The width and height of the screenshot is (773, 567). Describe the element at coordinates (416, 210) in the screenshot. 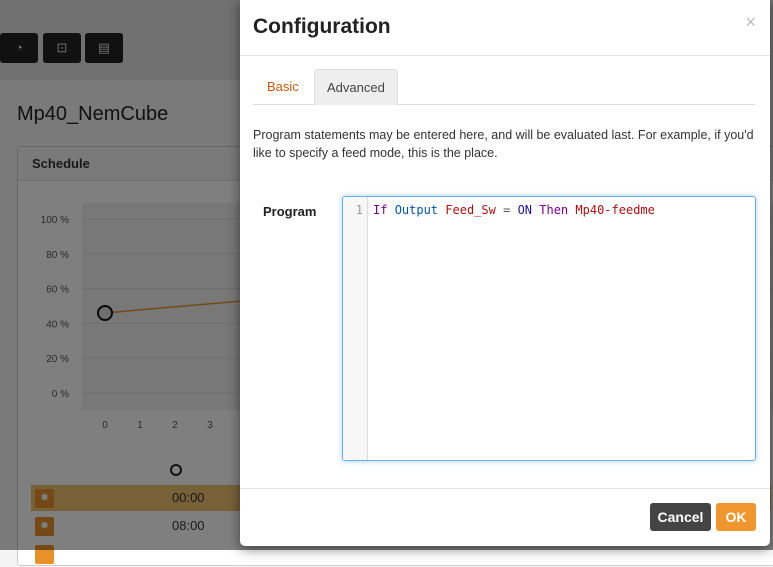

I see `token: Output` at that location.